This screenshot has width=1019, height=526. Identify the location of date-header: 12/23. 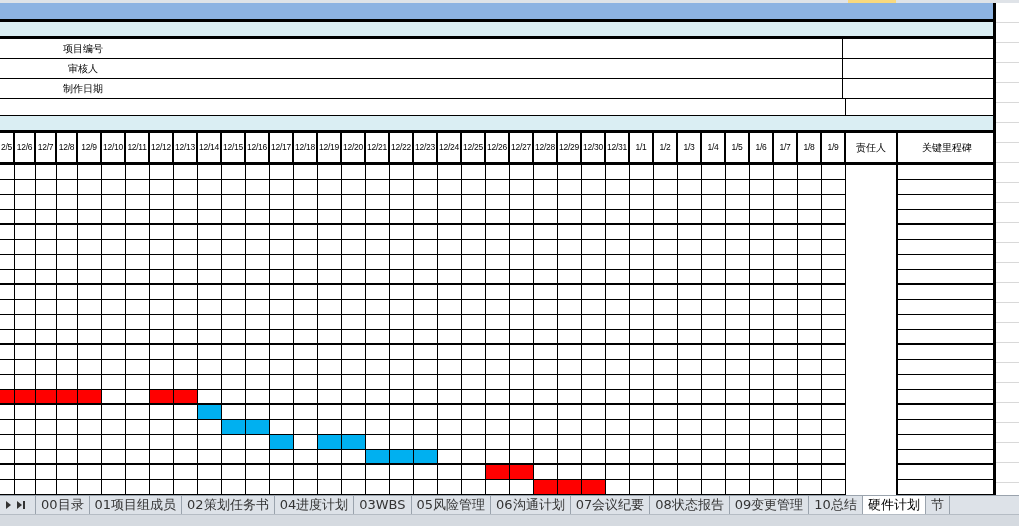
(426, 147).